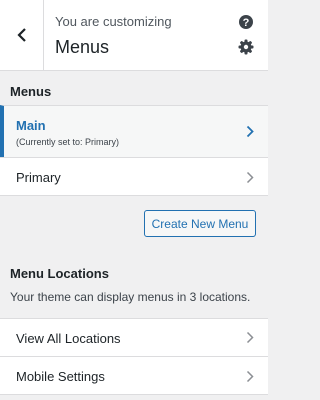 Image resolution: width=320 pixels, height=400 pixels. What do you see at coordinates (113, 21) in the screenshot?
I see `customizing-label: You are customizing` at bounding box center [113, 21].